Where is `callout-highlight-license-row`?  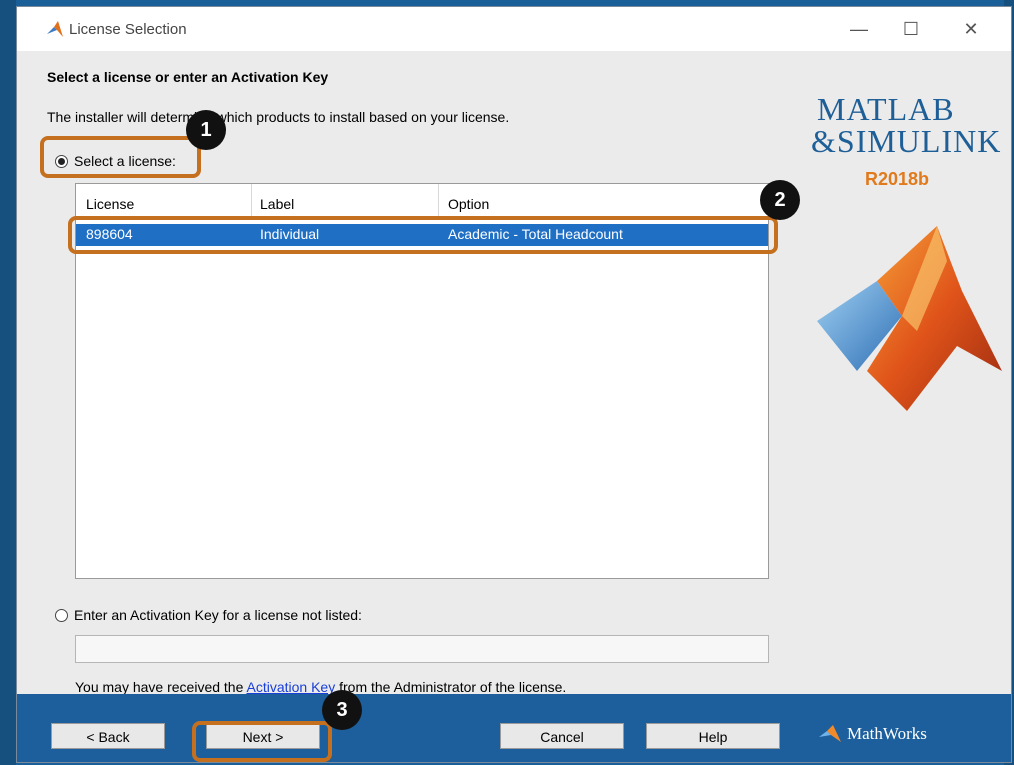 callout-highlight-license-row is located at coordinates (423, 235).